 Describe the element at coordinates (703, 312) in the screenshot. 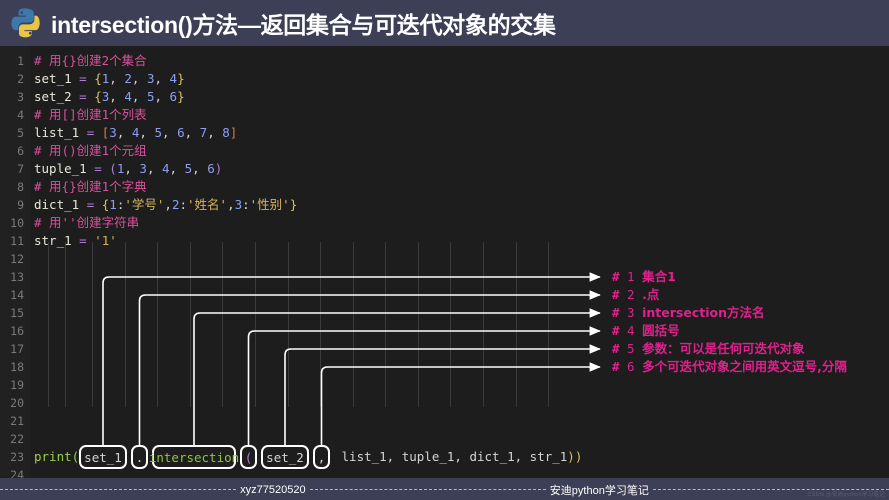

I see `annotation-text: intersection方法名` at that location.